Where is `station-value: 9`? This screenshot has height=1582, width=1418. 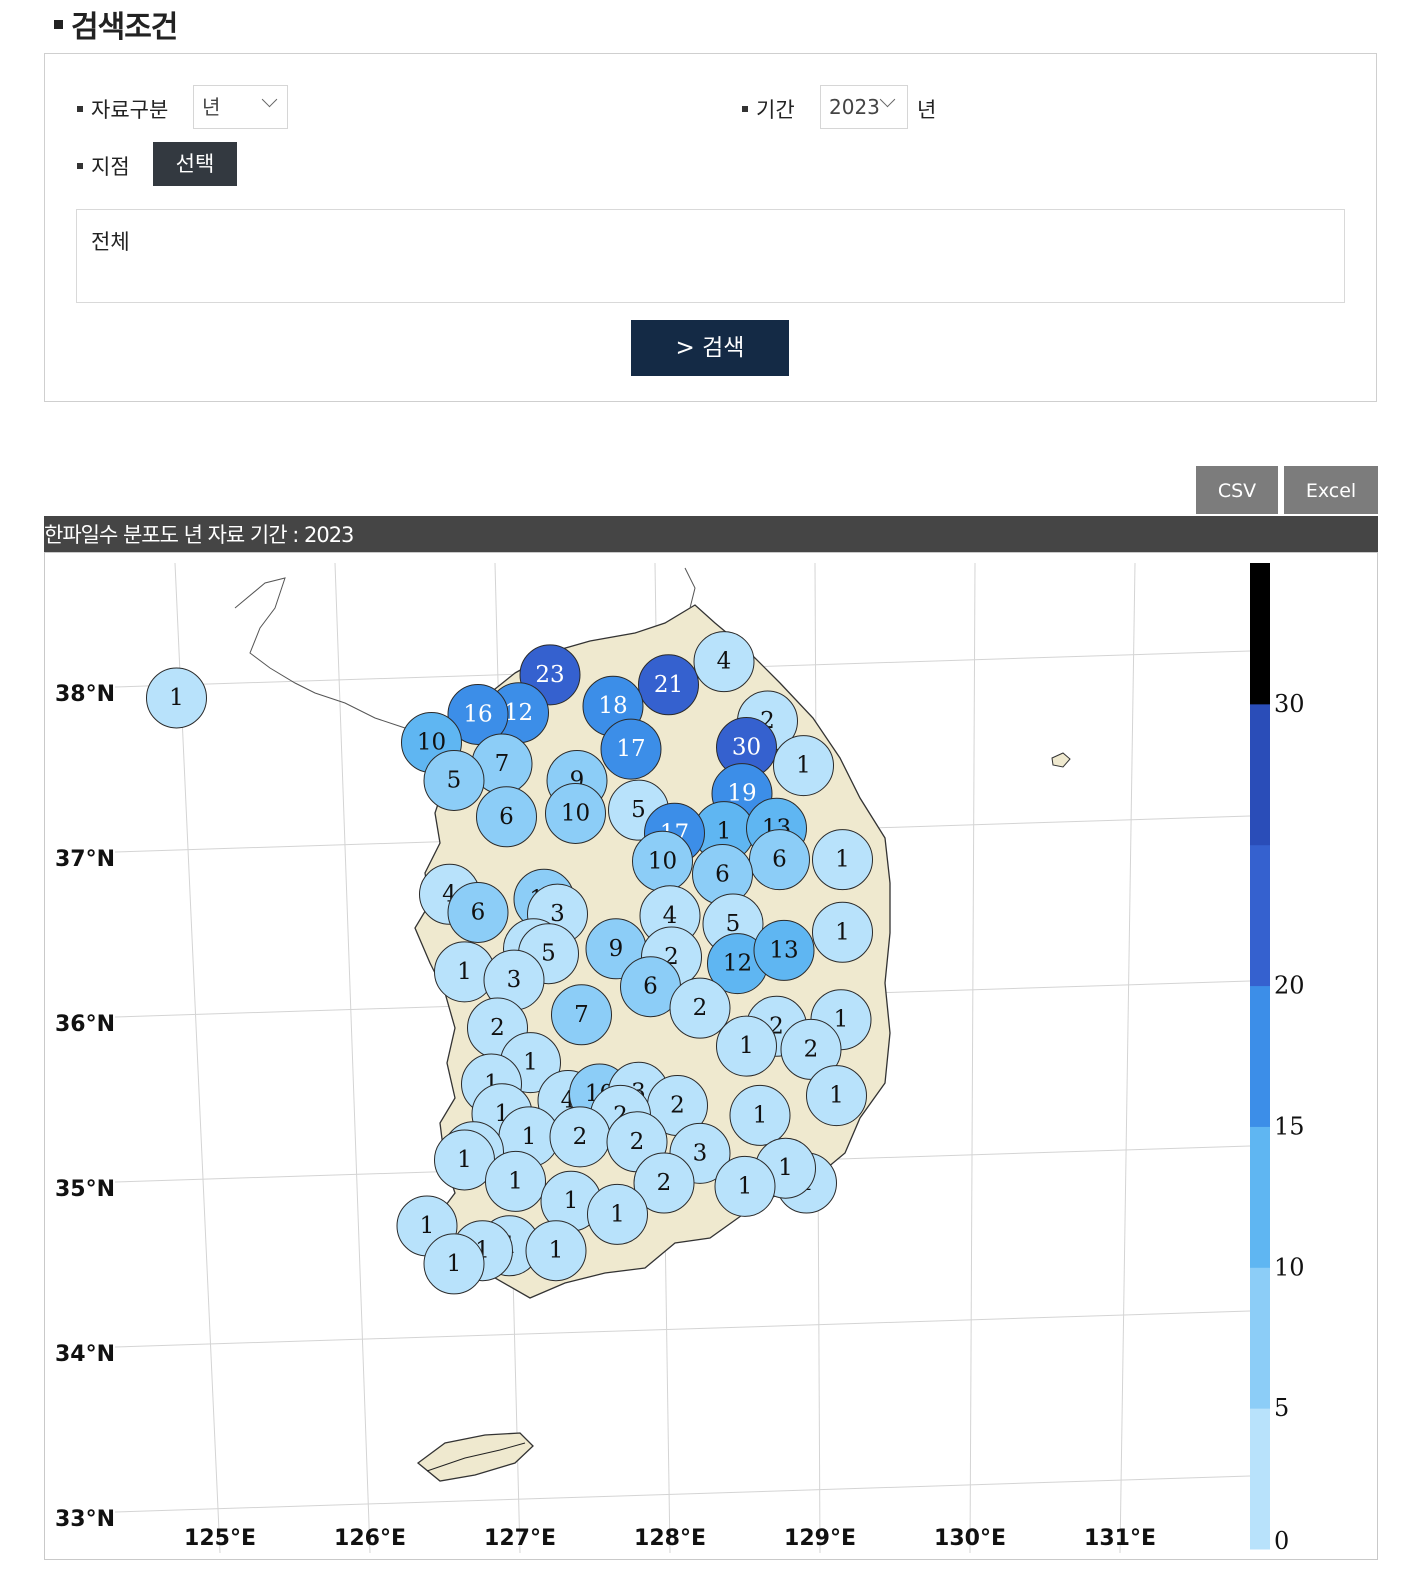
station-value: 9 is located at coordinates (616, 949).